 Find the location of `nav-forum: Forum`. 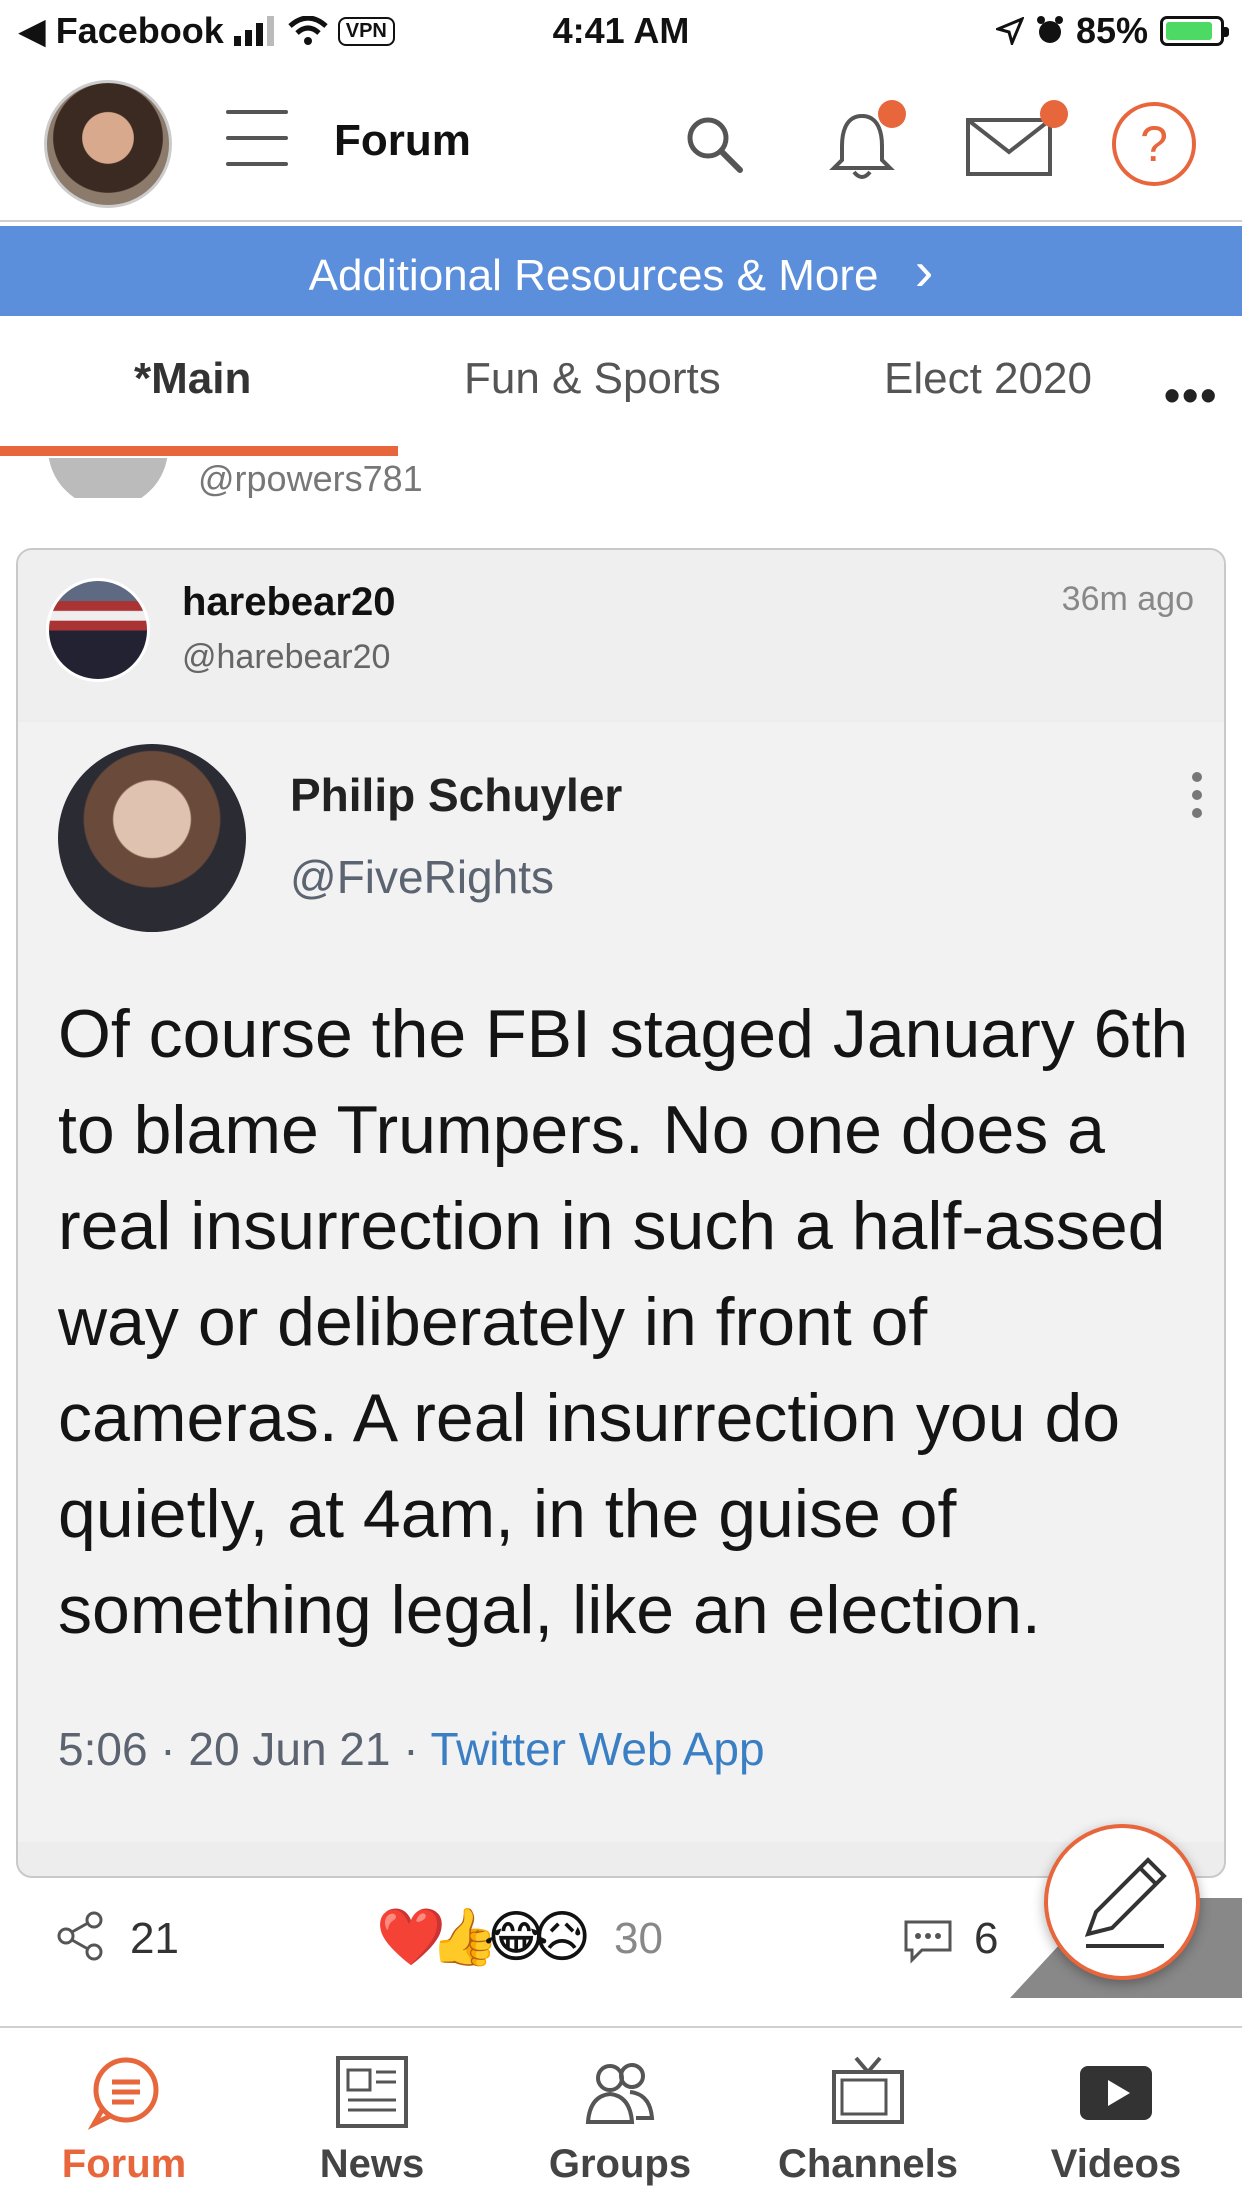

nav-forum: Forum is located at coordinates (124, 2118).